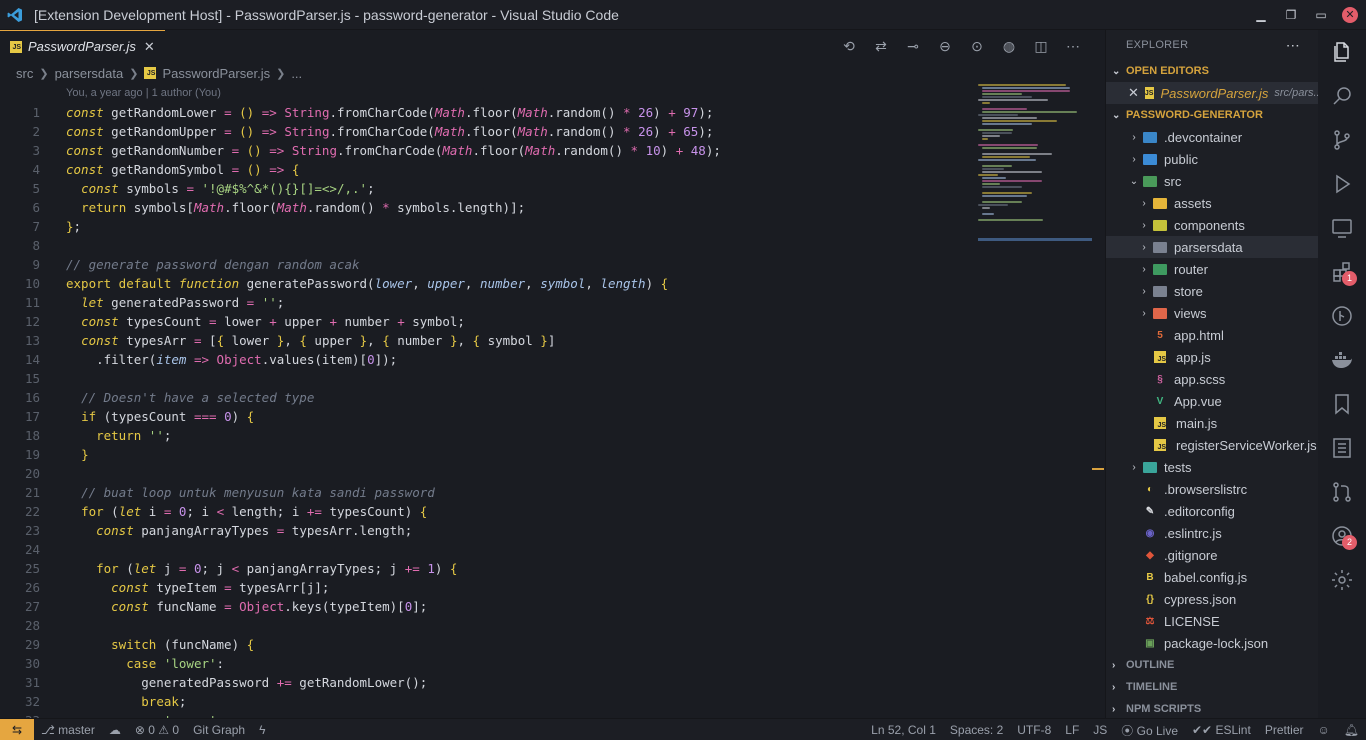 This screenshot has height=740, width=1366. Describe the element at coordinates (1212, 709) in the screenshot. I see `section-npm-scripts: › NPM SCRIPTS` at that location.